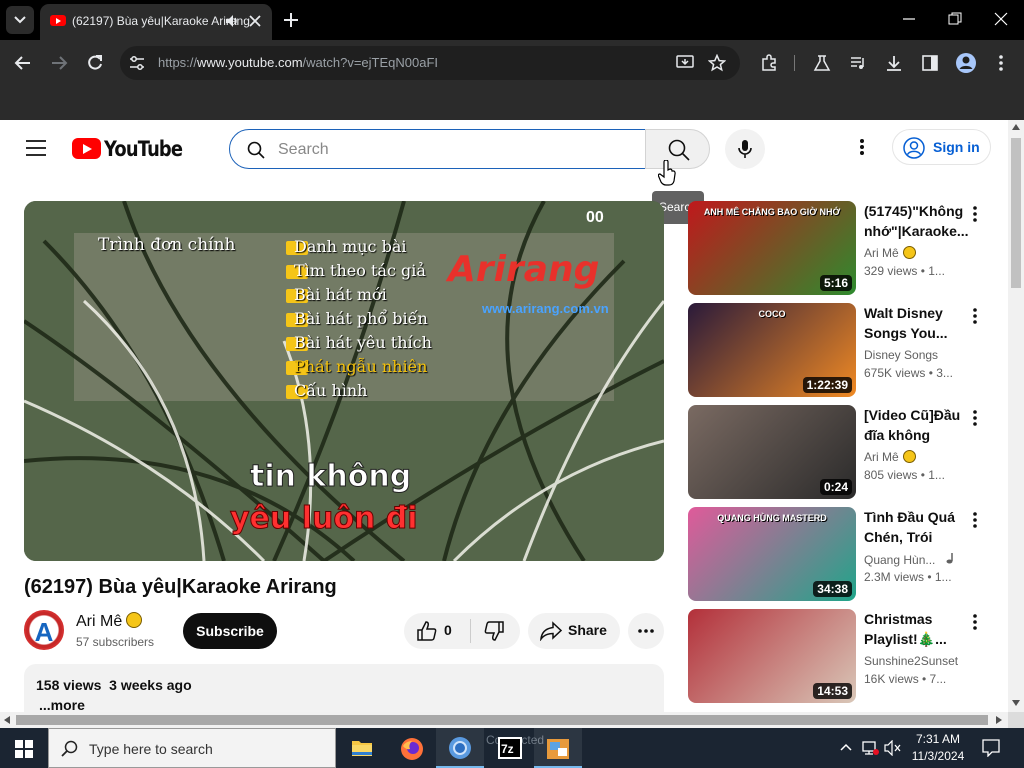 The width and height of the screenshot is (1024, 768). What do you see at coordinates (230, 631) in the screenshot?
I see `subscribe-button: Subscribe` at bounding box center [230, 631].